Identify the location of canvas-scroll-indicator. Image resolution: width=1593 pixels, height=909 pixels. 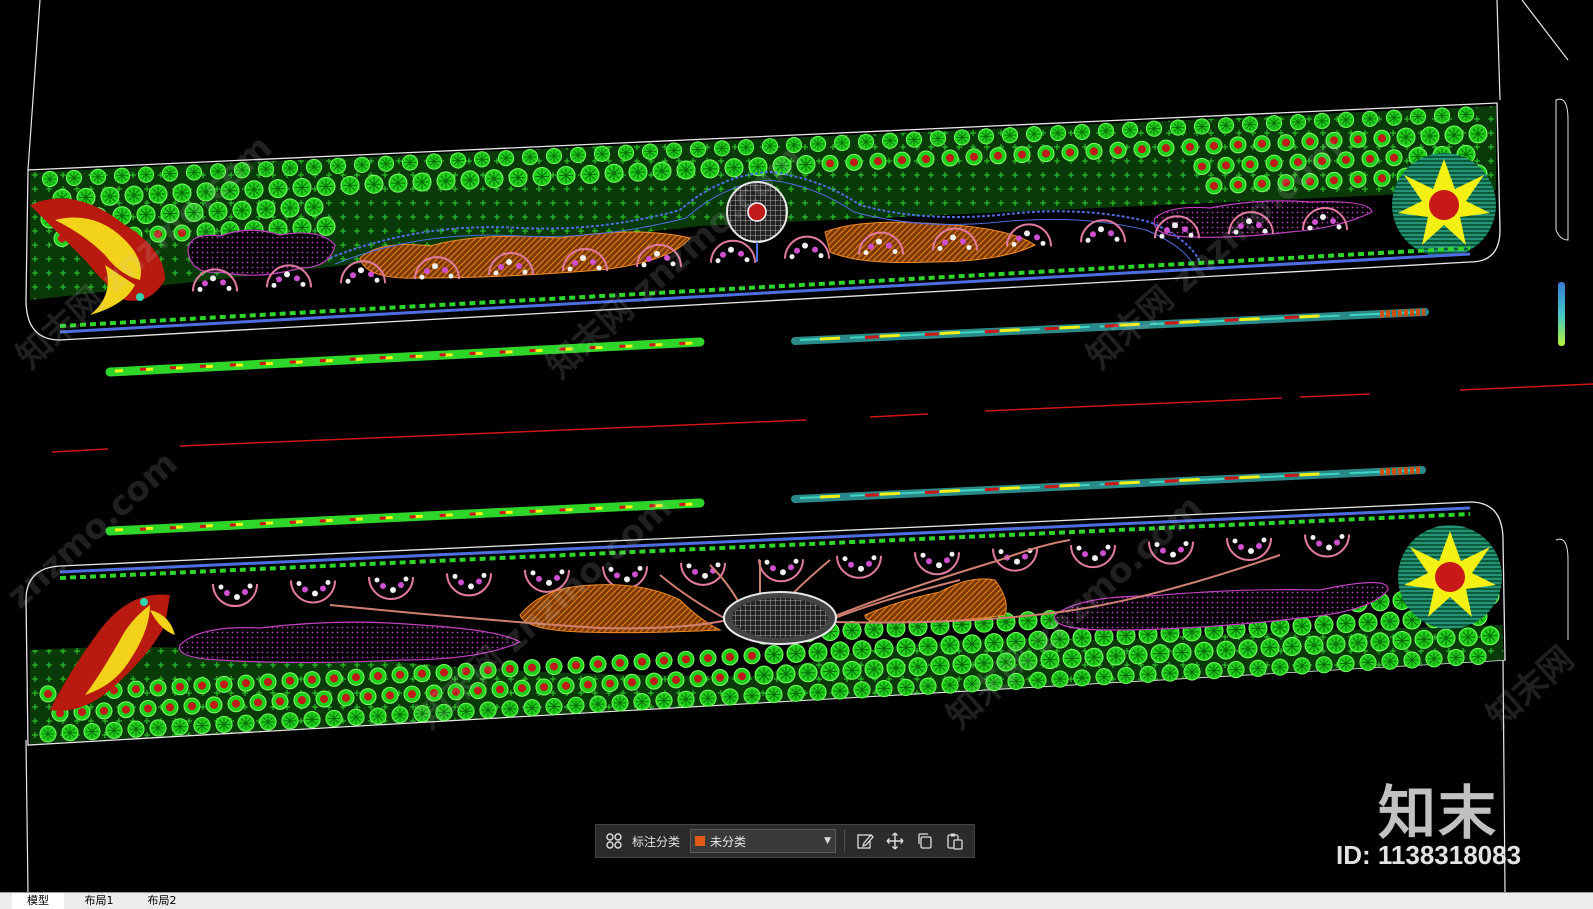
(1561, 314).